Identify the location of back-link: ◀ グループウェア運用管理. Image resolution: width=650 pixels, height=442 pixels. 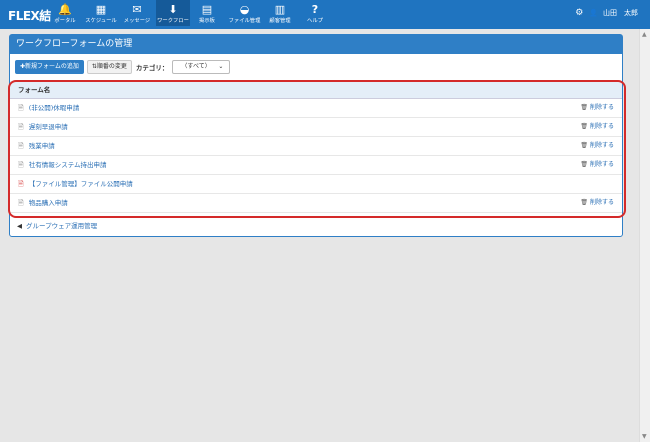
(57, 225).